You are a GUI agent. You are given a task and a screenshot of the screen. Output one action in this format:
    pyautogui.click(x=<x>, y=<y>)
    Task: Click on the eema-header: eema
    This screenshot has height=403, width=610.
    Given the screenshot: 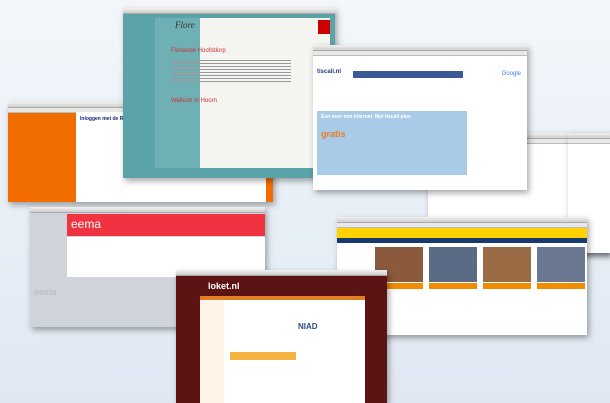 What is the action you would take?
    pyautogui.click(x=166, y=225)
    